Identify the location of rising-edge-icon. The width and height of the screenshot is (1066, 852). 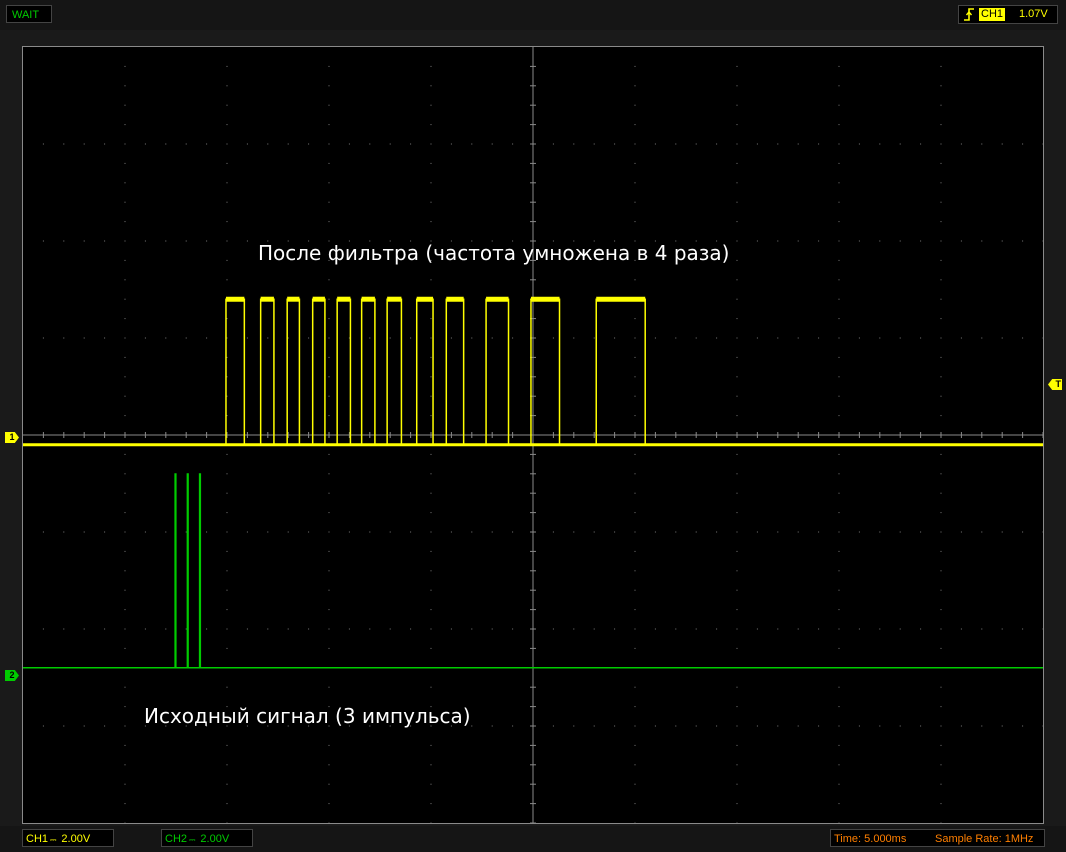
(969, 14).